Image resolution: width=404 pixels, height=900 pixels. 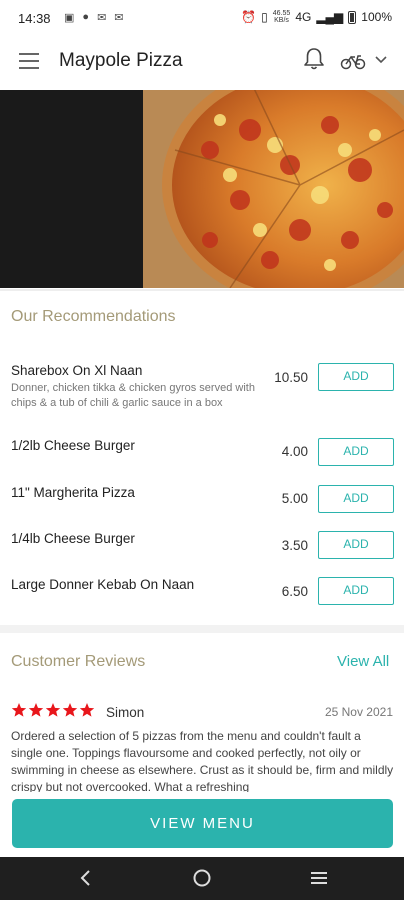 I want to click on pizza-illustration, so click(x=283, y=189).